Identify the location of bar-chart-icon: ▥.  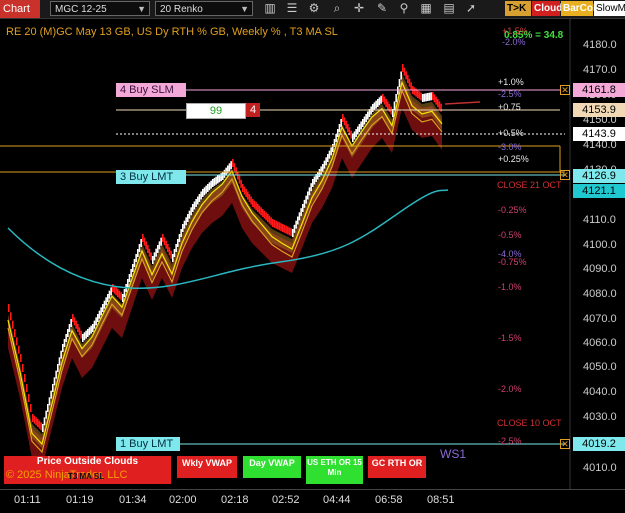
(270, 8).